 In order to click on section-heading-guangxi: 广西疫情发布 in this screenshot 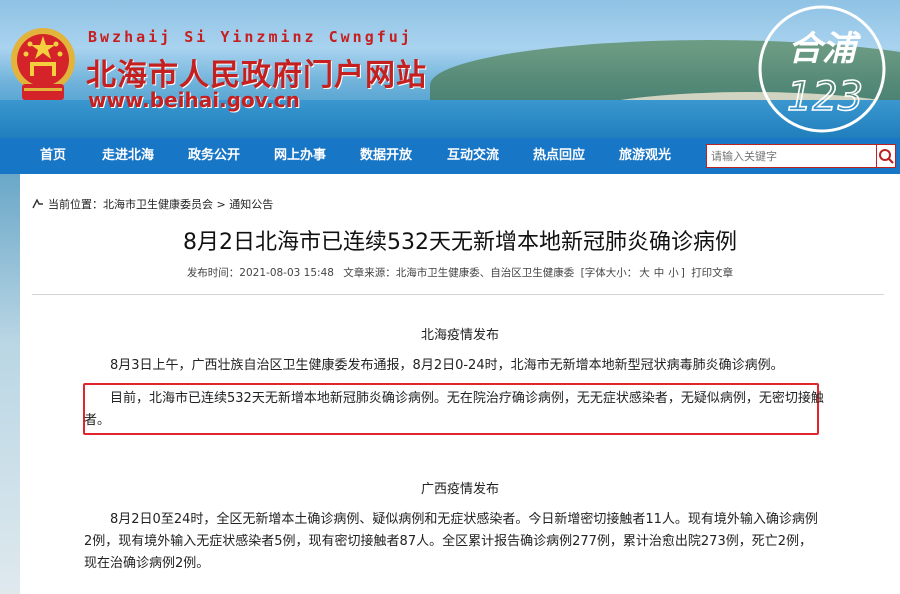, I will do `click(459, 489)`.